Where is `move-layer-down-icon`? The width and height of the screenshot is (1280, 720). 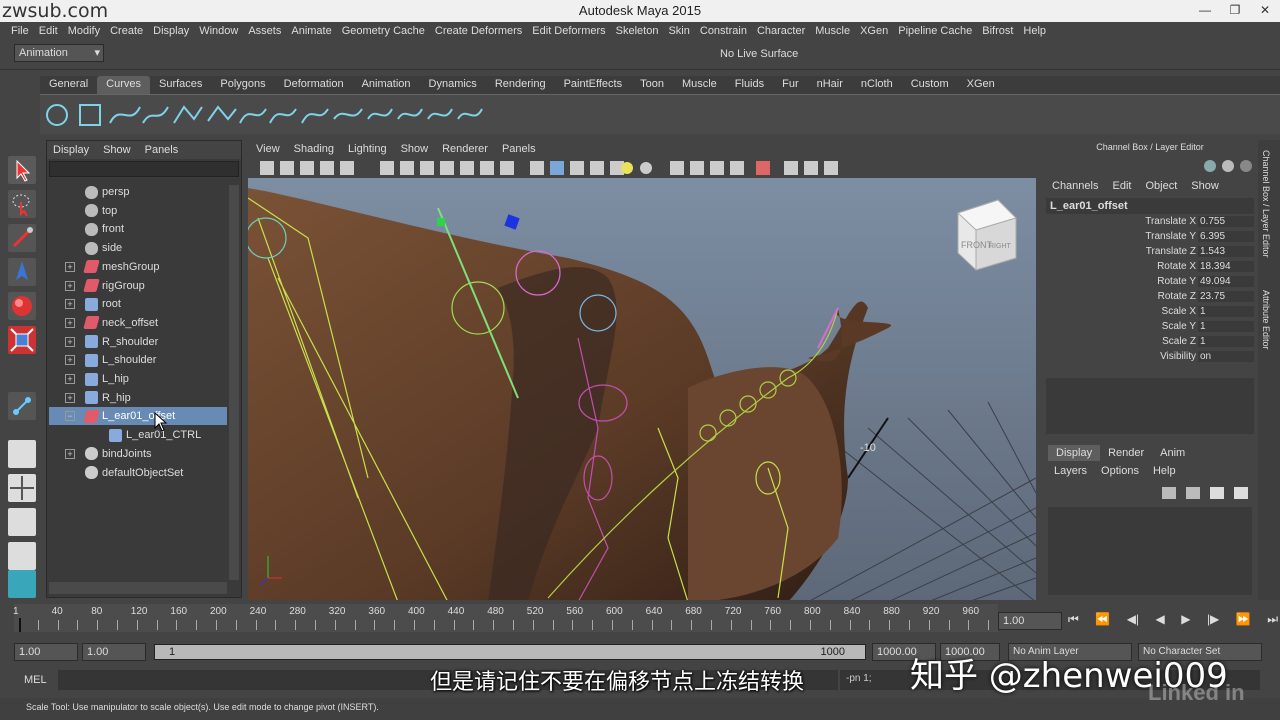
move-layer-down-icon is located at coordinates (1241, 493).